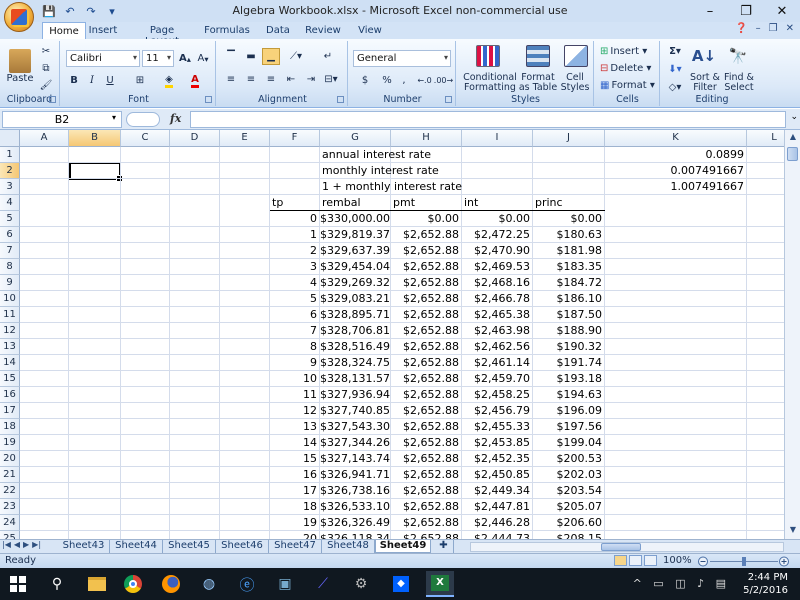 The width and height of the screenshot is (800, 600). What do you see at coordinates (10, 379) in the screenshot?
I see `row-header-15: 15` at bounding box center [10, 379].